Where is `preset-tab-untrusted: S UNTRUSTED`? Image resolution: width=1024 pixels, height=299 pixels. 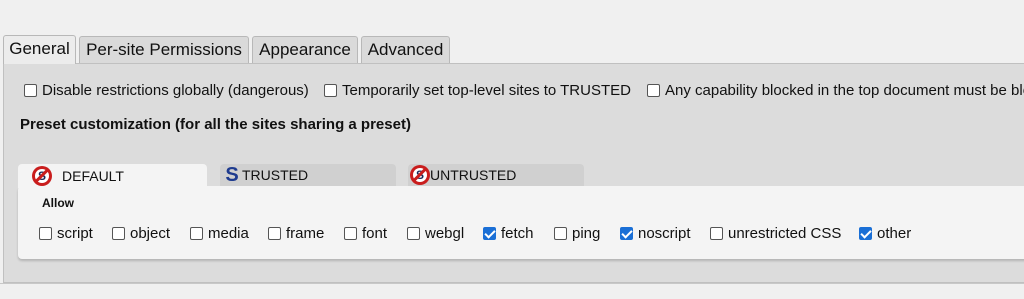
preset-tab-untrusted: S UNTRUSTED is located at coordinates (496, 175).